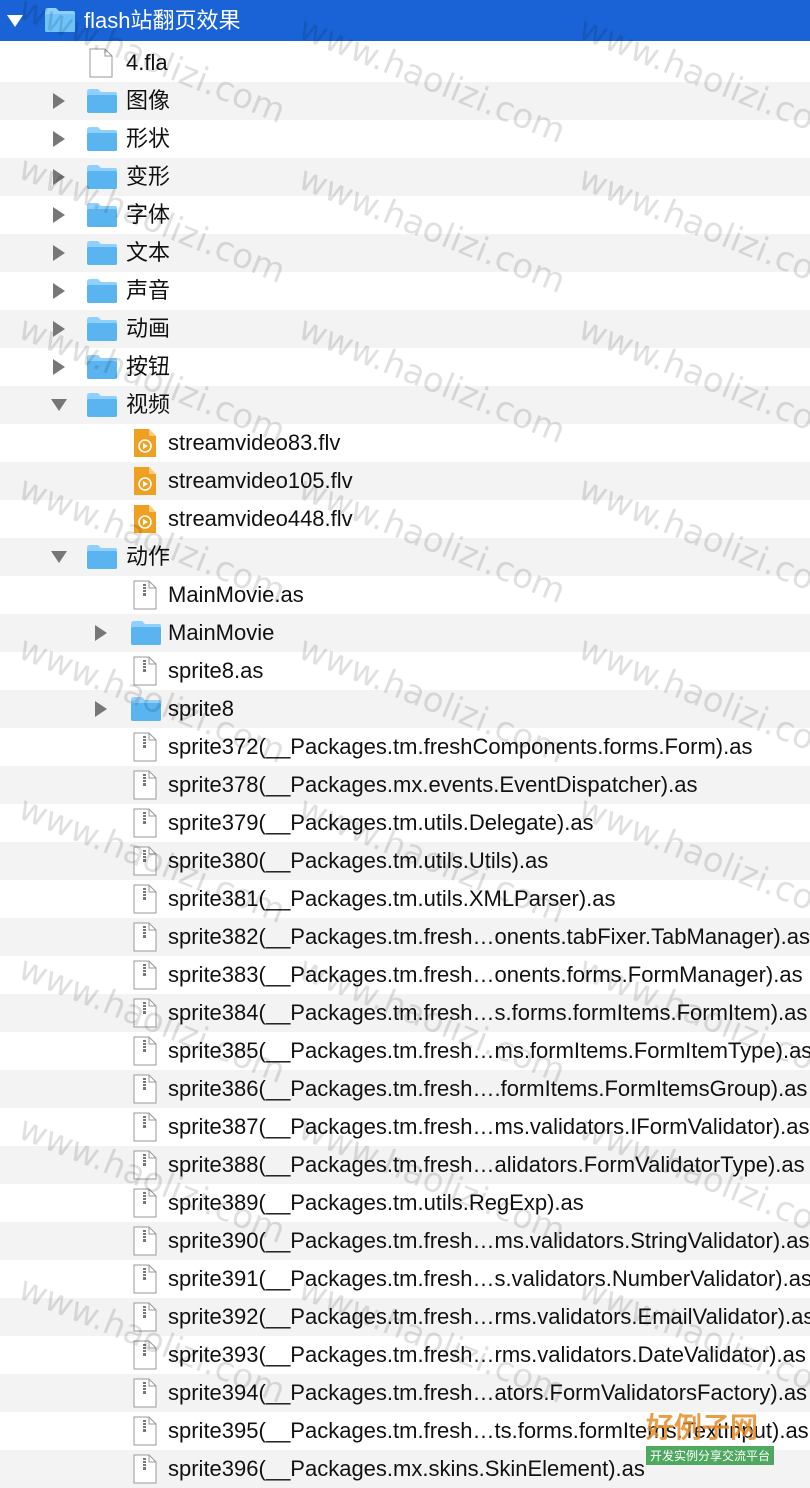 Image resolution: width=810 pixels, height=1488 pixels. What do you see at coordinates (104, 63) in the screenshot?
I see `document-file-icon` at bounding box center [104, 63].